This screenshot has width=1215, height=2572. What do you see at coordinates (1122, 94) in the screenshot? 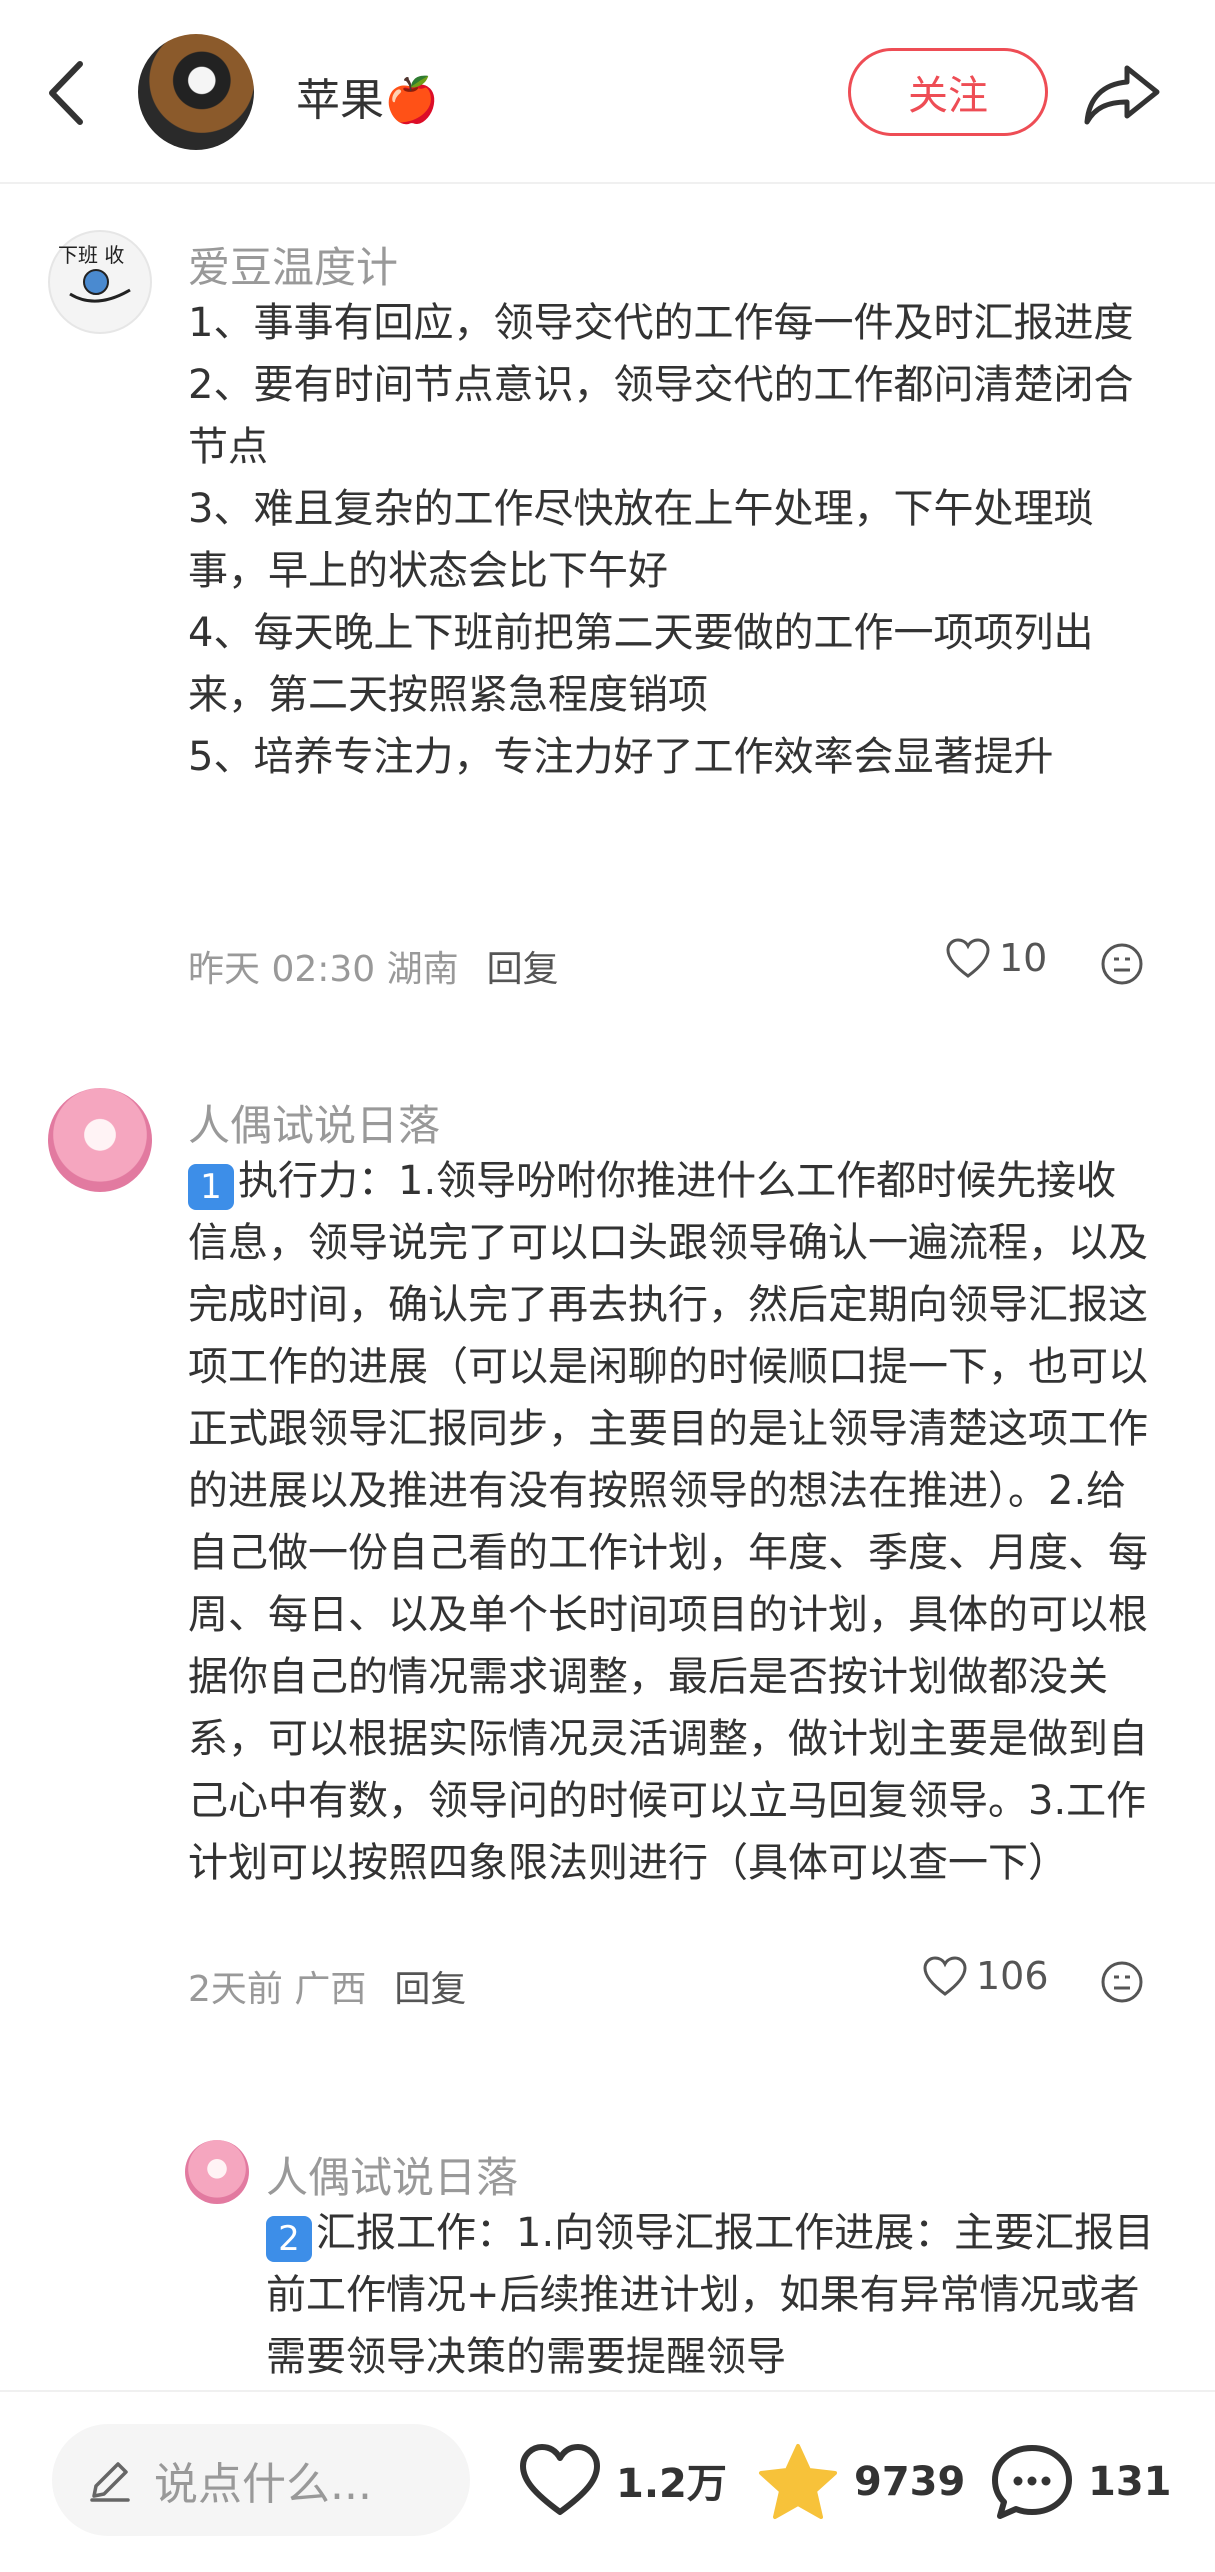
I see `share-icon` at bounding box center [1122, 94].